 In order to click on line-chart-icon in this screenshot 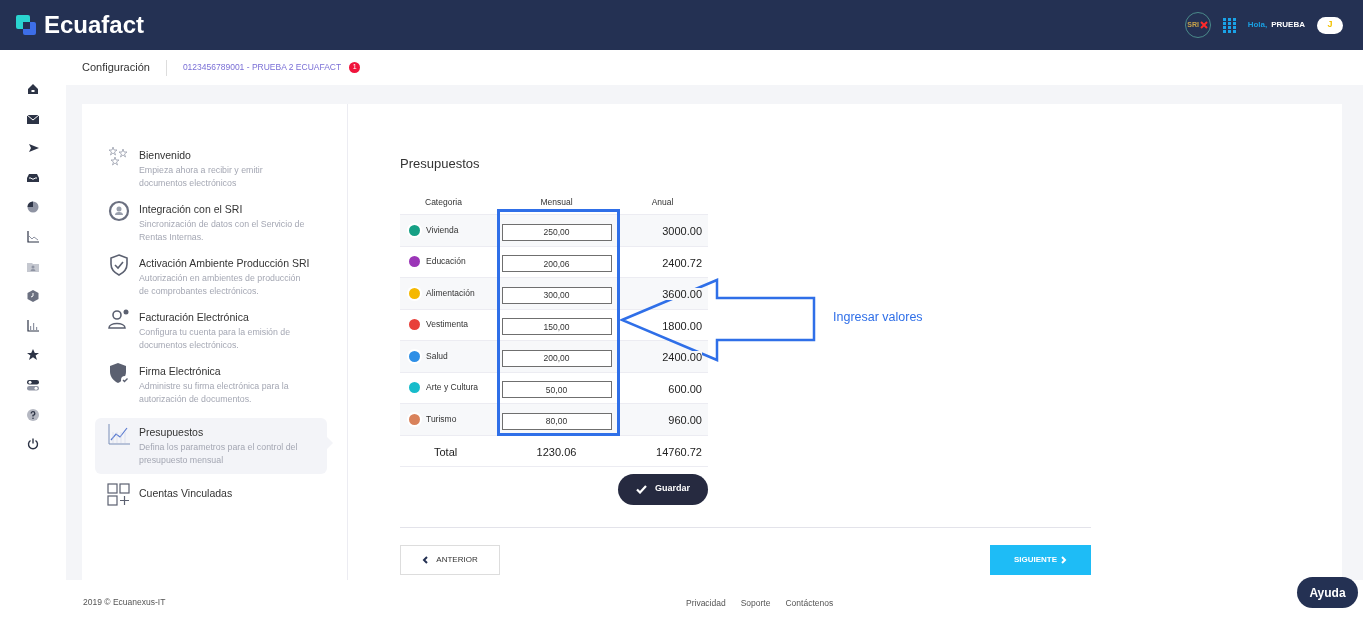, I will do `click(33, 236)`.